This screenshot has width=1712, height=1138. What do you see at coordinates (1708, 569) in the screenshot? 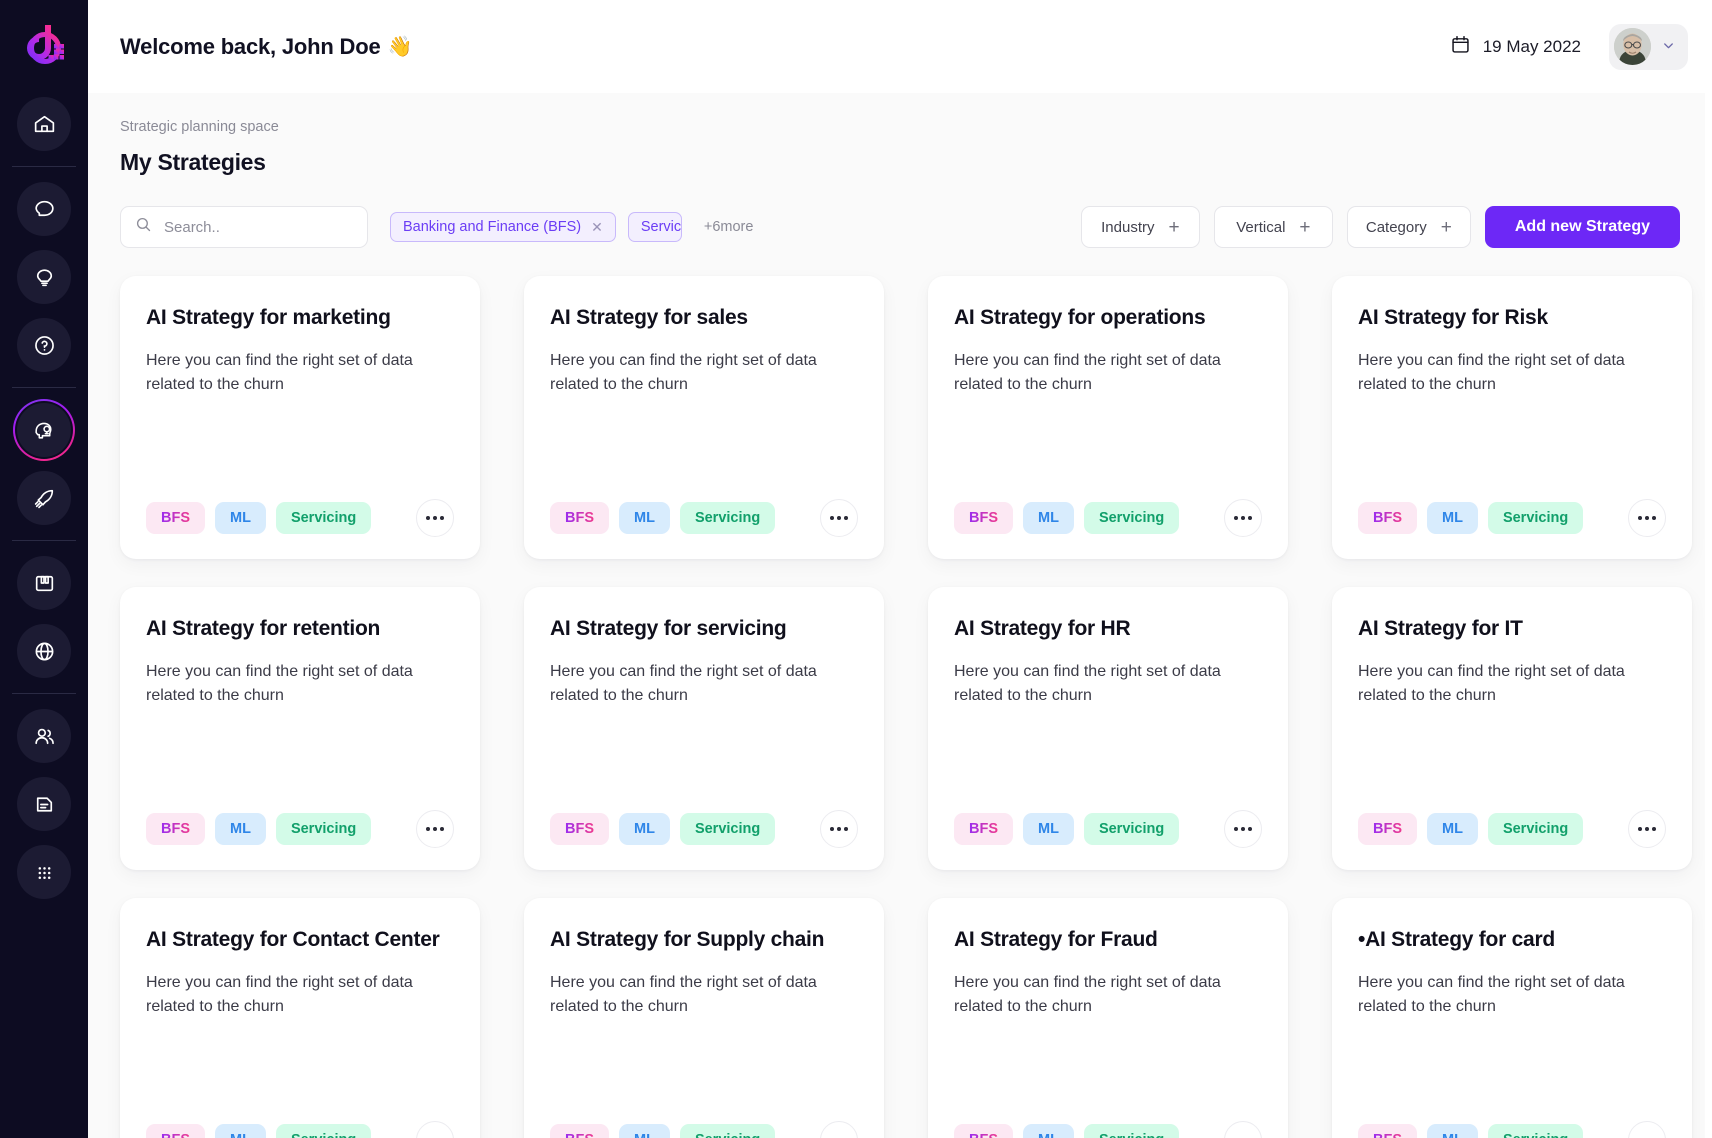
I see `right-edge-strip` at bounding box center [1708, 569].